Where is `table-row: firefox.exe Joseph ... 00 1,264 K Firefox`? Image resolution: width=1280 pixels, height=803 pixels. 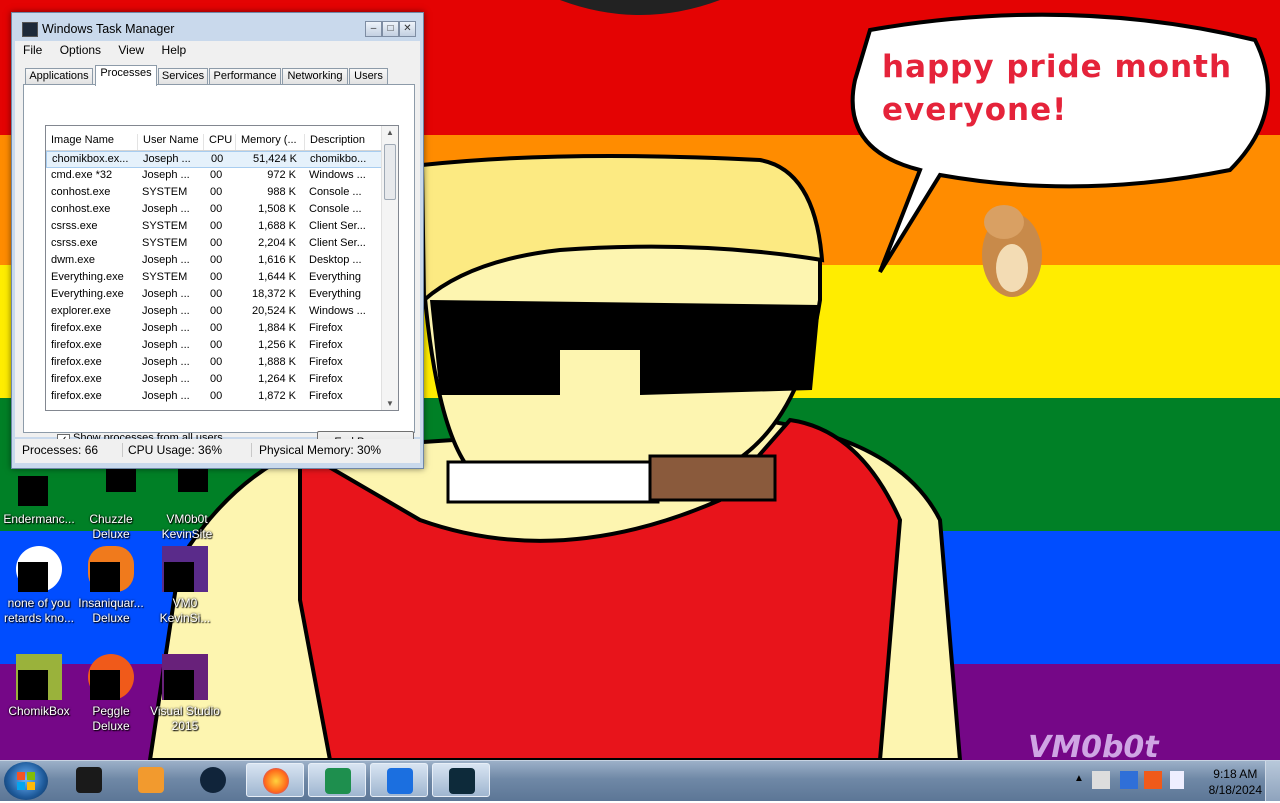
table-row: firefox.exe Joseph ... 00 1,264 K Firefox is located at coordinates (214, 380).